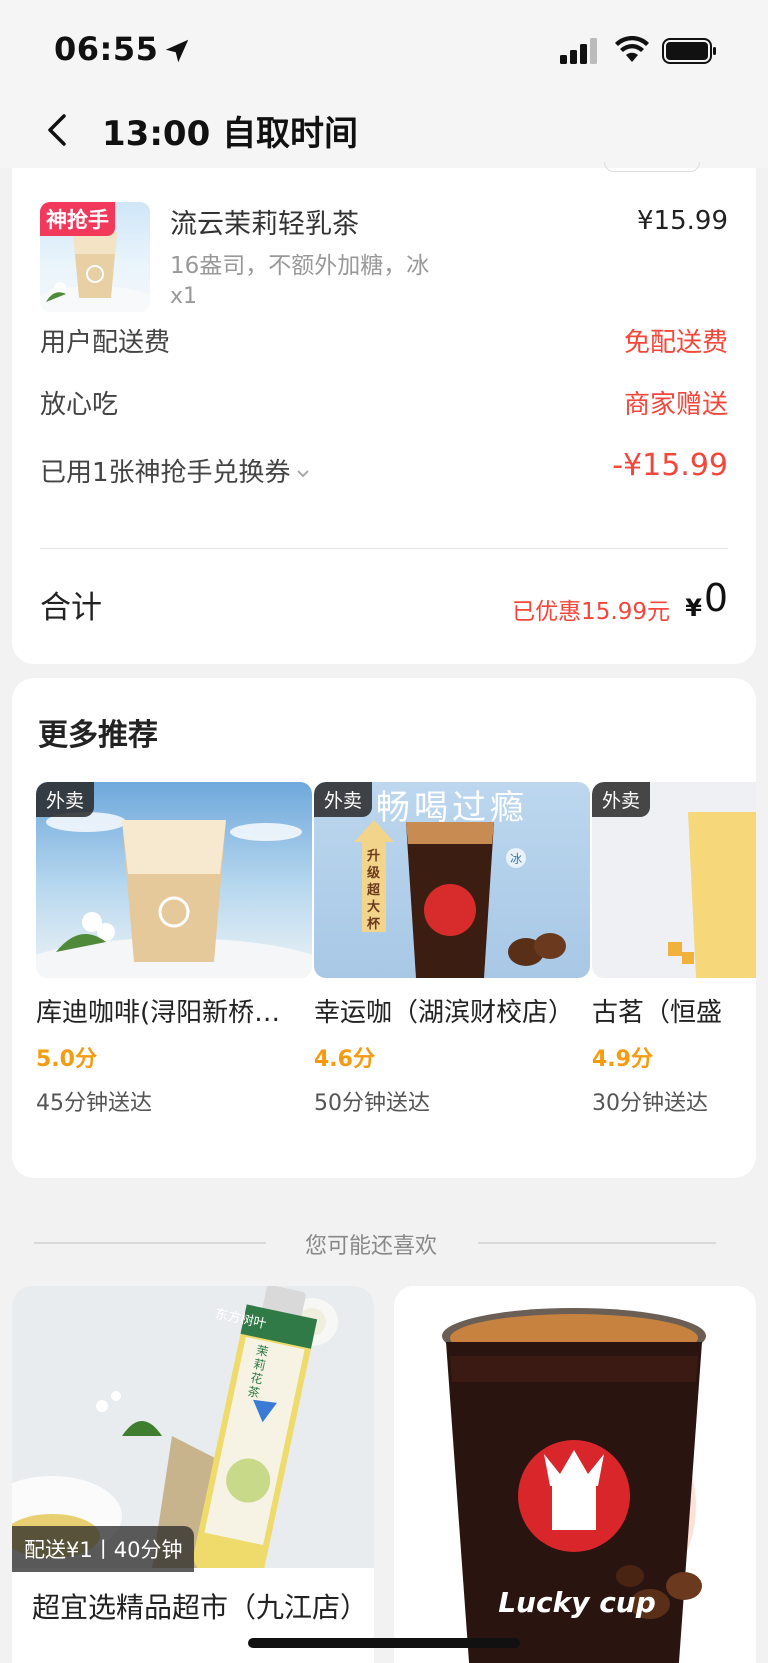  Describe the element at coordinates (675, 405) in the screenshot. I see `fee-value: 商家赠送` at that location.